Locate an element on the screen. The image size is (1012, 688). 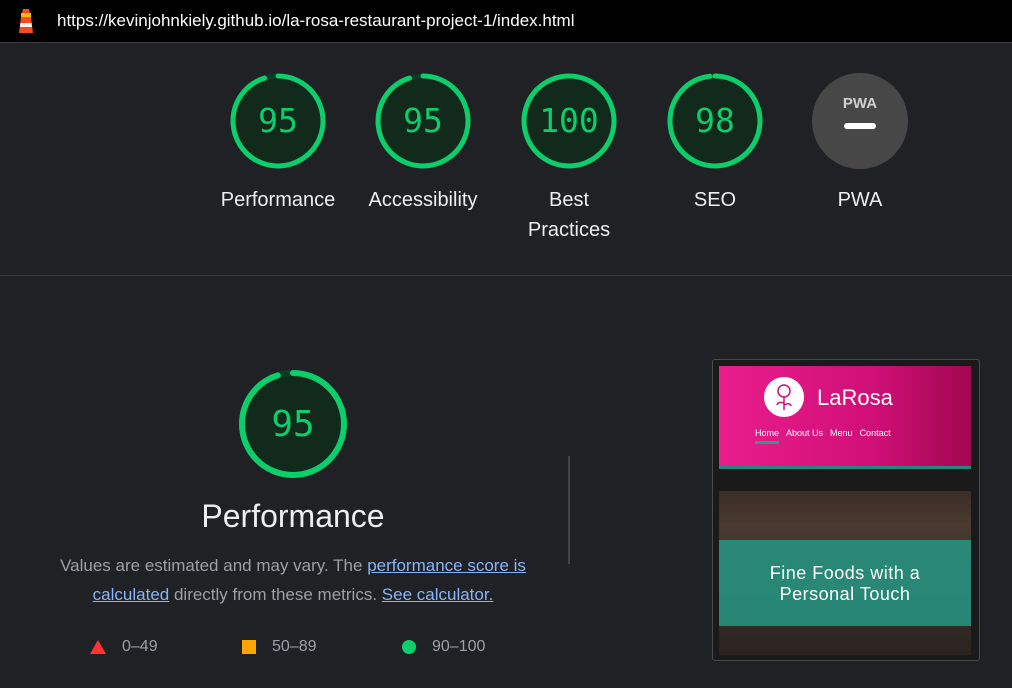
site-nav: Home About Us Menu Contact is located at coordinates (823, 436).